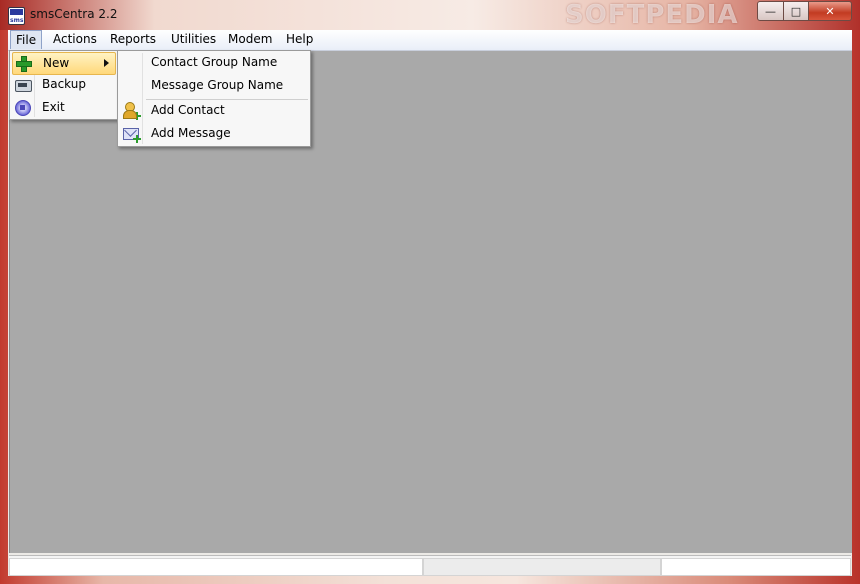  I want to click on status-bar, so click(430, 565).